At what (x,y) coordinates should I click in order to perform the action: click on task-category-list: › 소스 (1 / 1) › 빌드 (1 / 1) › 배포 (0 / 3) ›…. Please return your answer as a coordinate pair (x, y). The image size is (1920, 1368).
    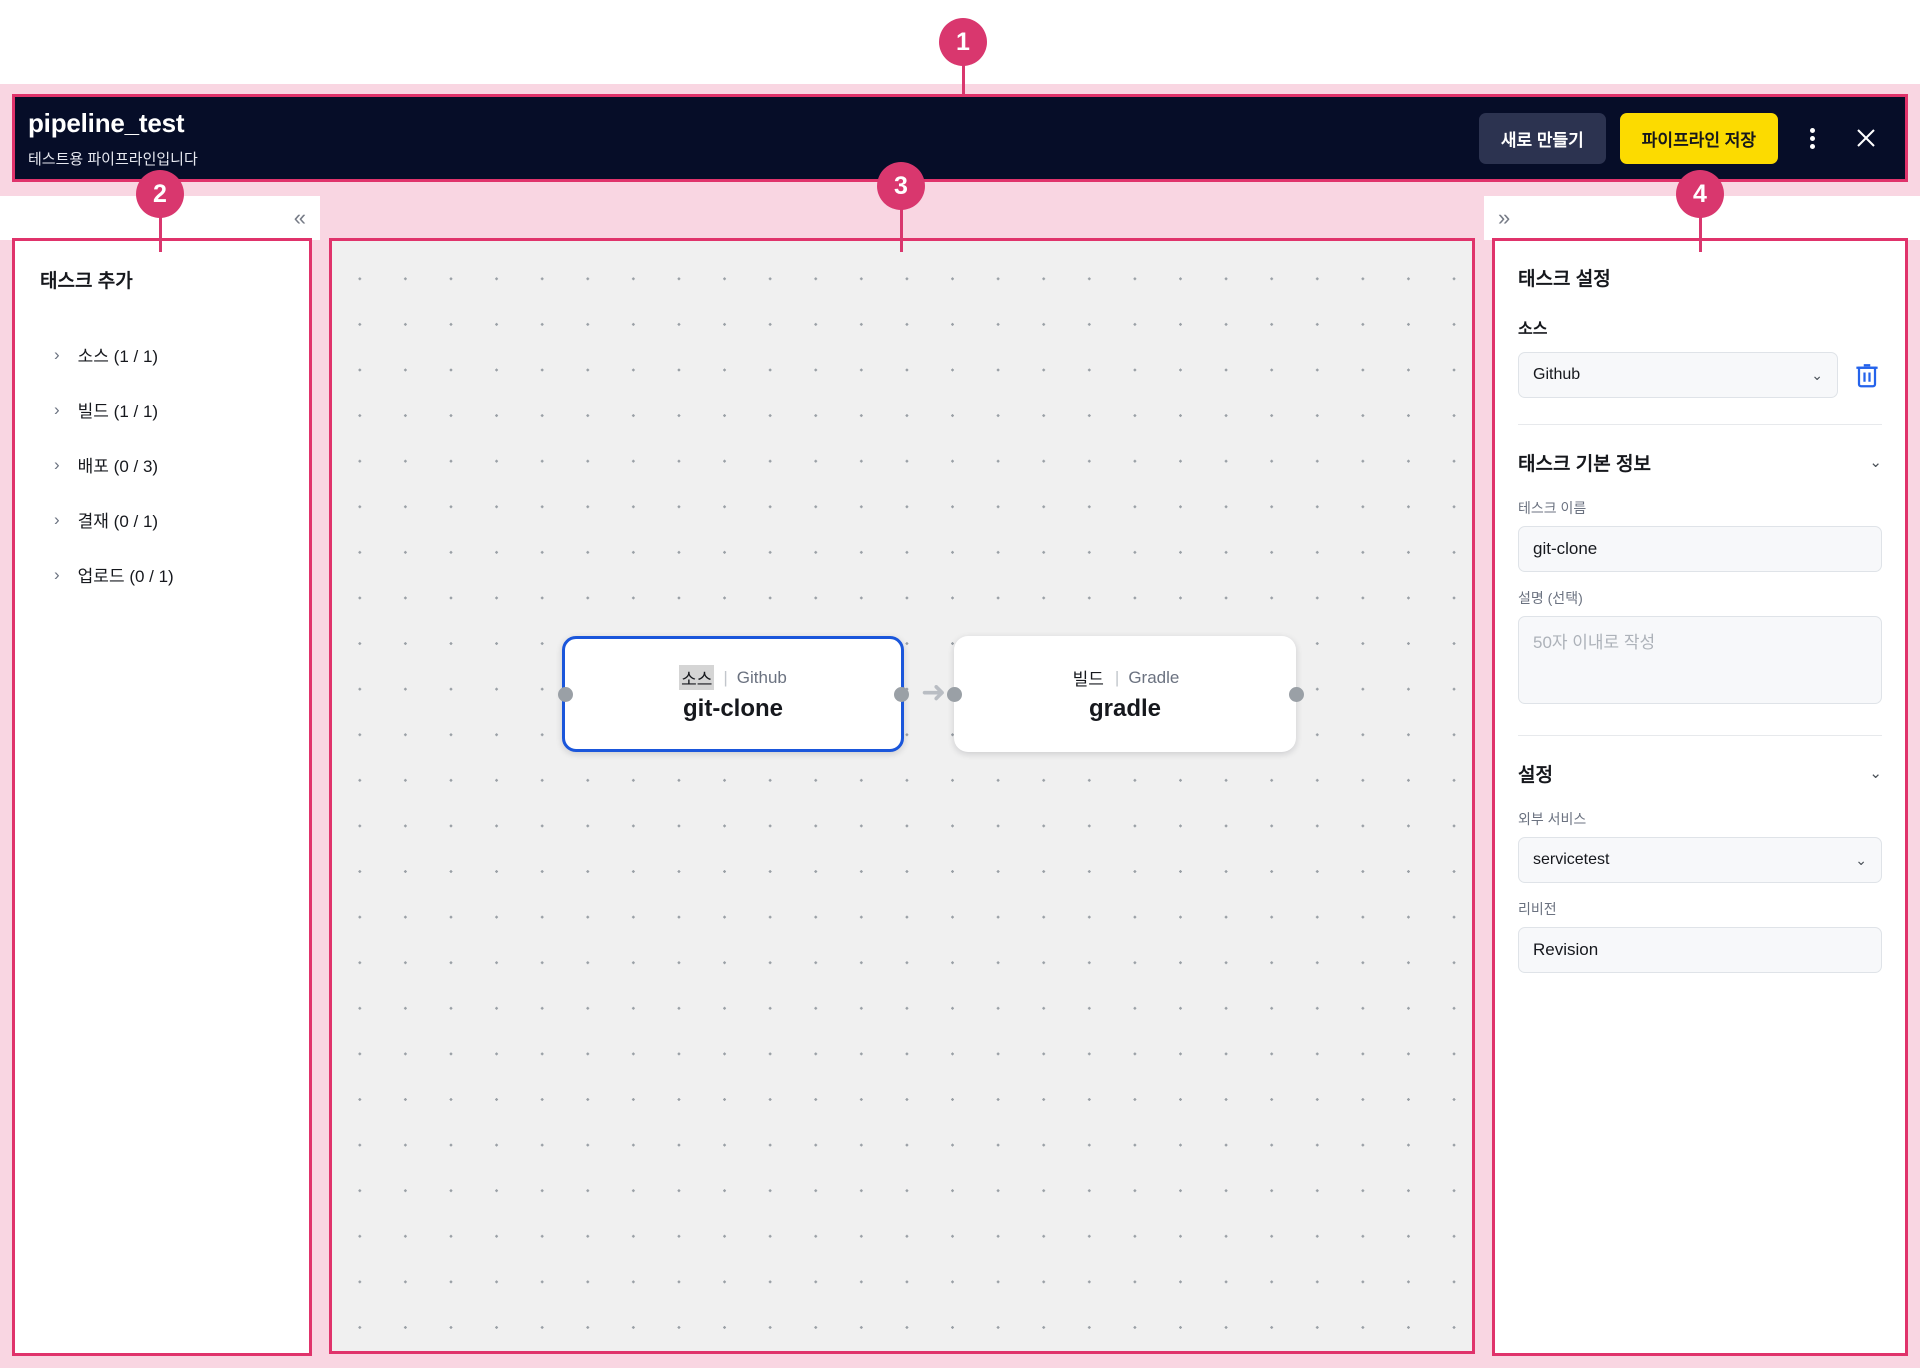
    Looking at the image, I should click on (162, 464).